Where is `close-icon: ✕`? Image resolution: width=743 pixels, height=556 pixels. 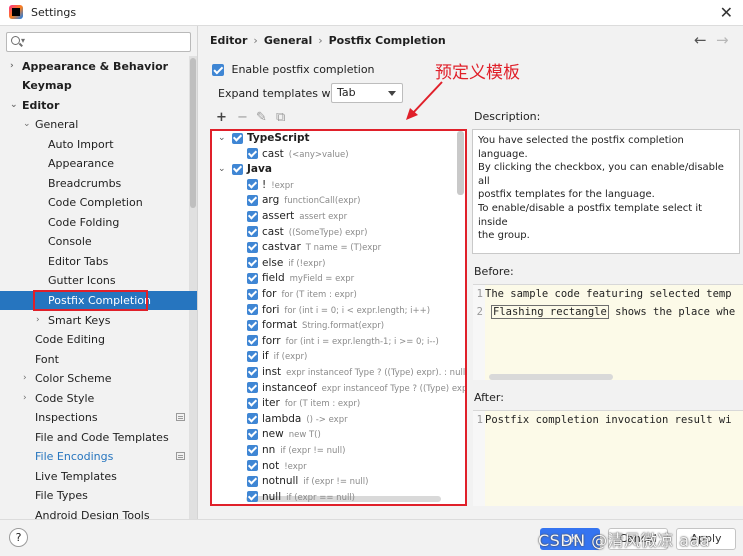 close-icon: ✕ is located at coordinates (726, 12).